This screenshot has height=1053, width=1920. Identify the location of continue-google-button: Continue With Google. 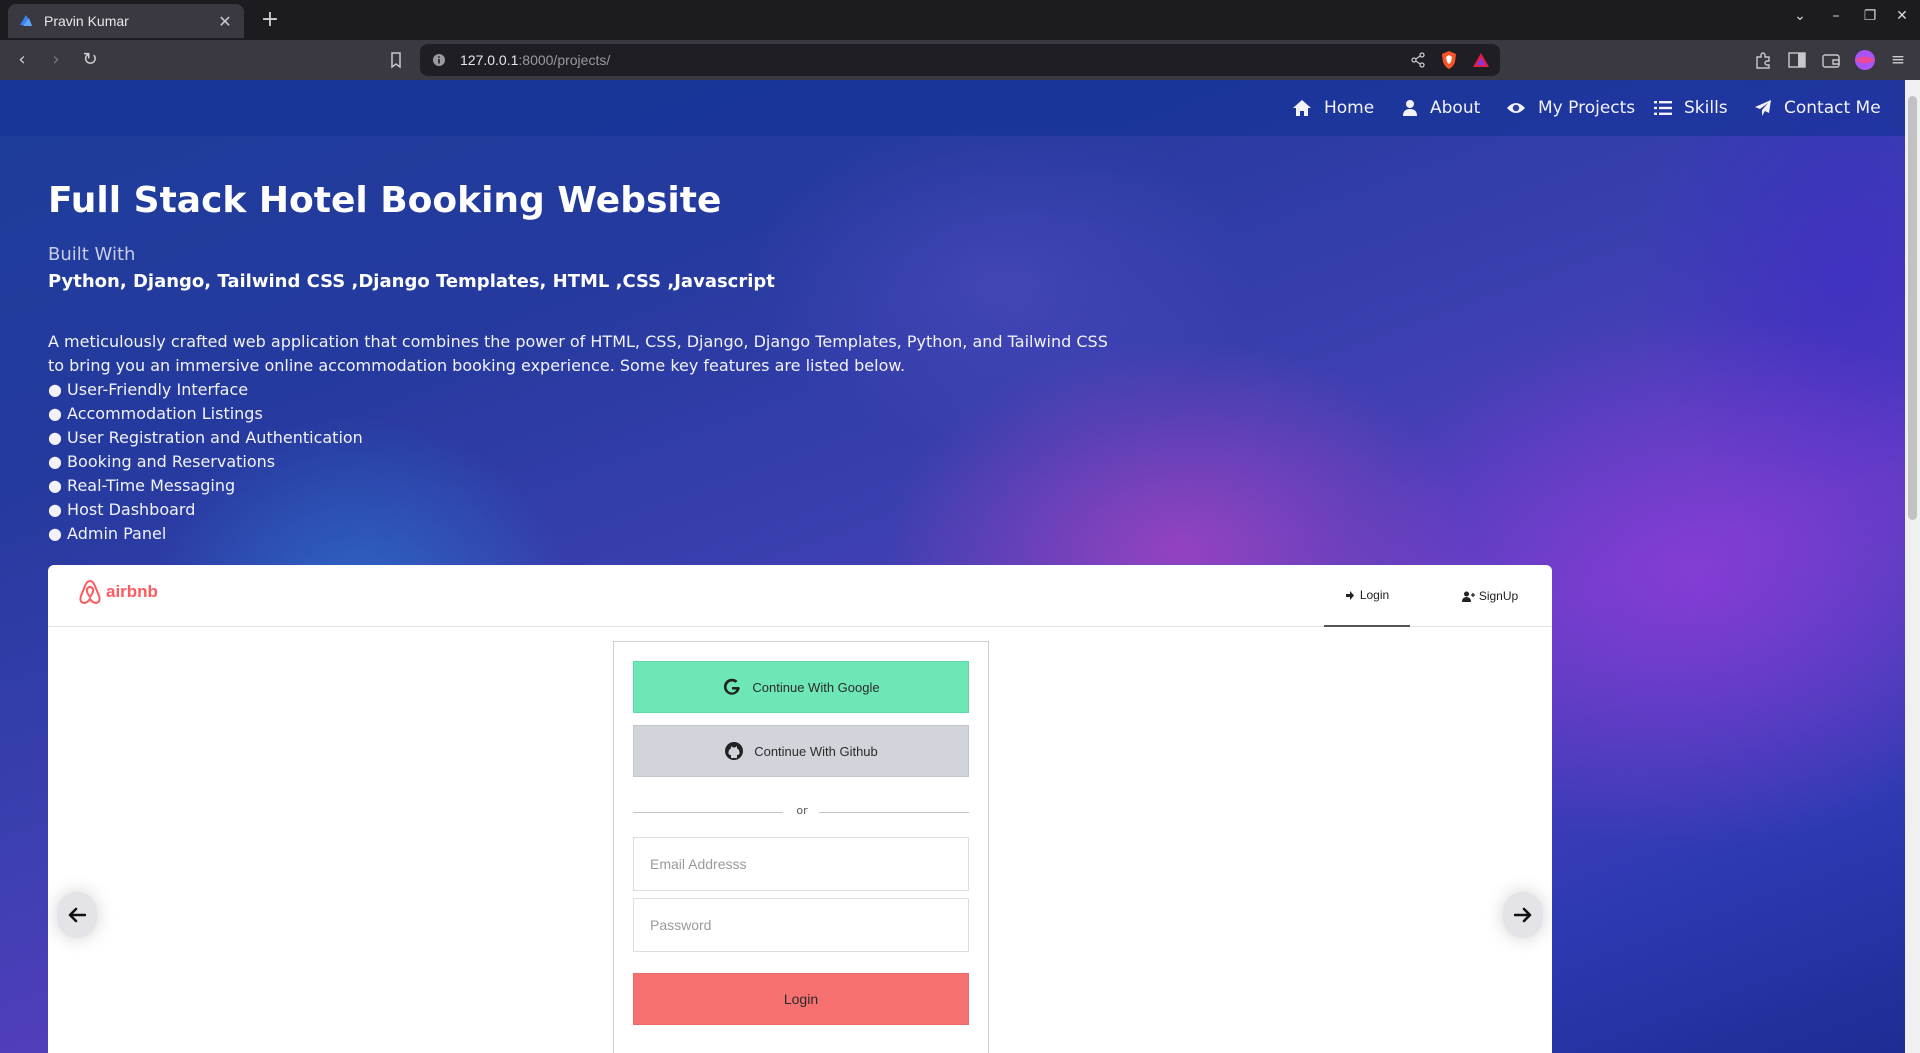
(801, 687).